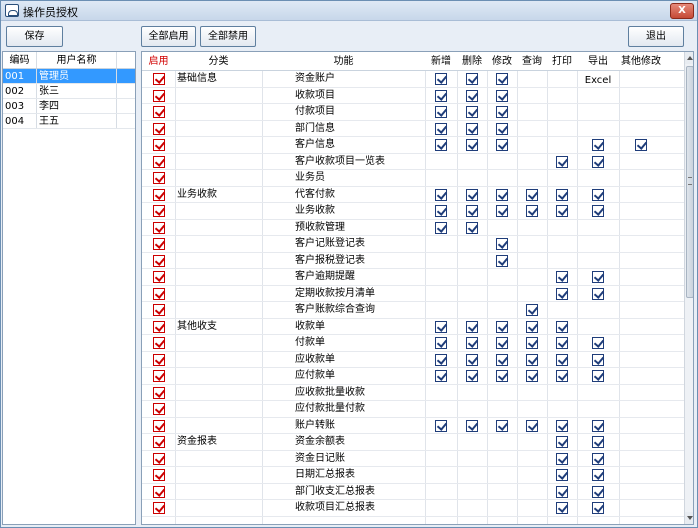 This screenshot has height=528, width=698. What do you see at coordinates (77, 60) in the screenshot?
I see `user-name-header: 用户名称` at bounding box center [77, 60].